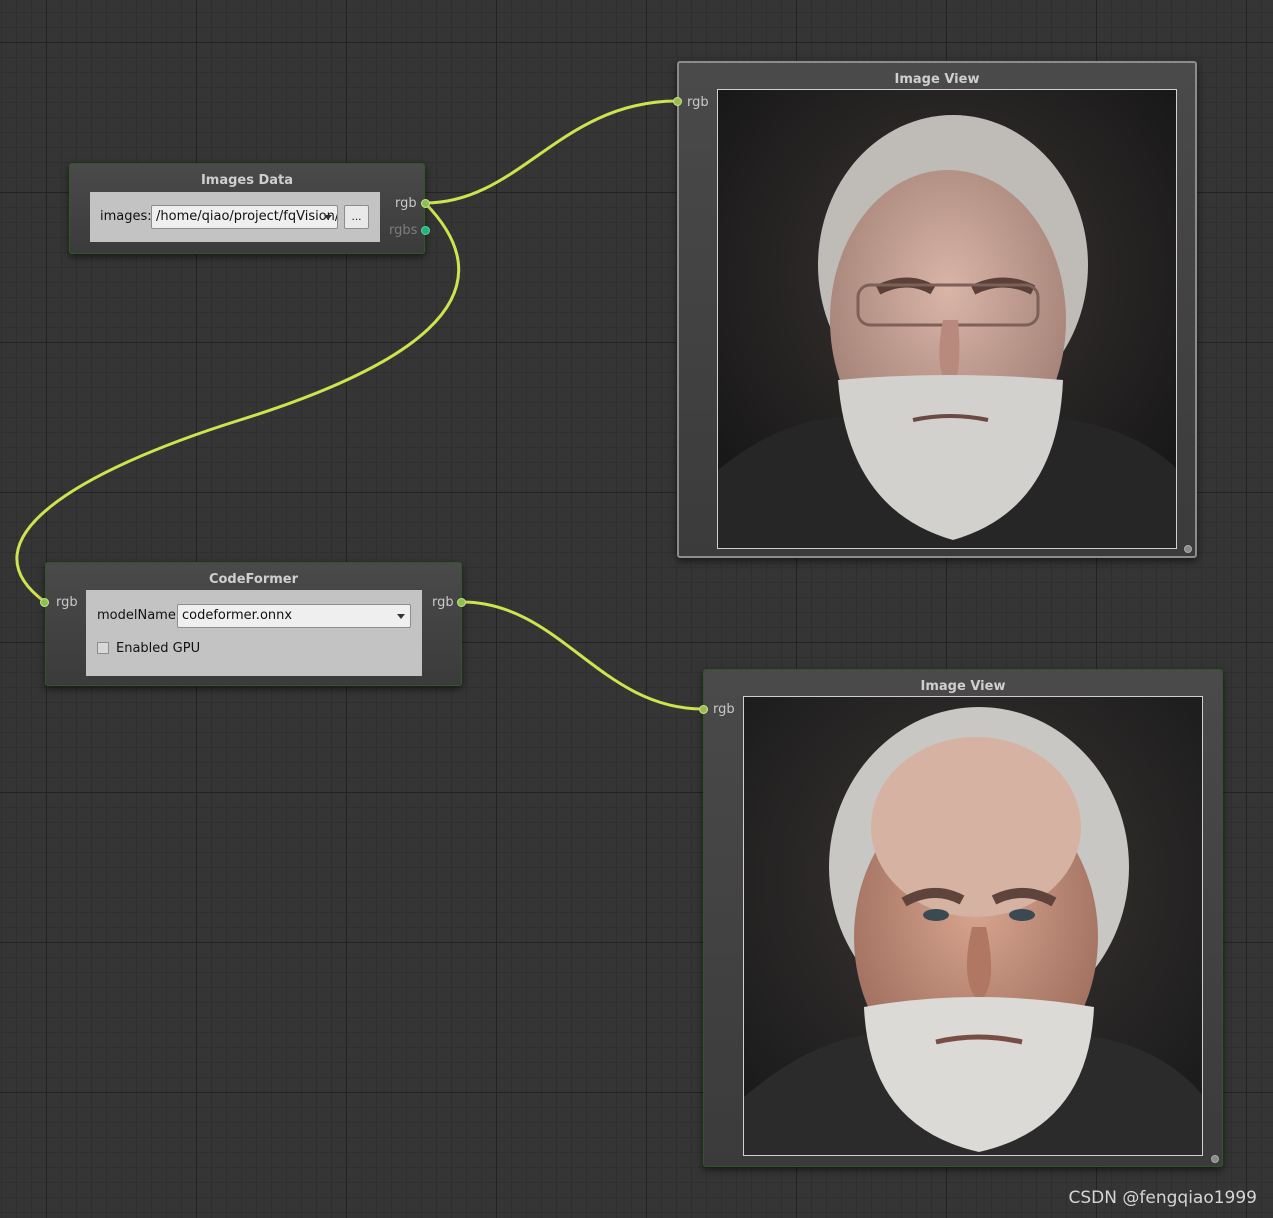  I want to click on model-name-dropdown: codeformer.onnx, so click(294, 616).